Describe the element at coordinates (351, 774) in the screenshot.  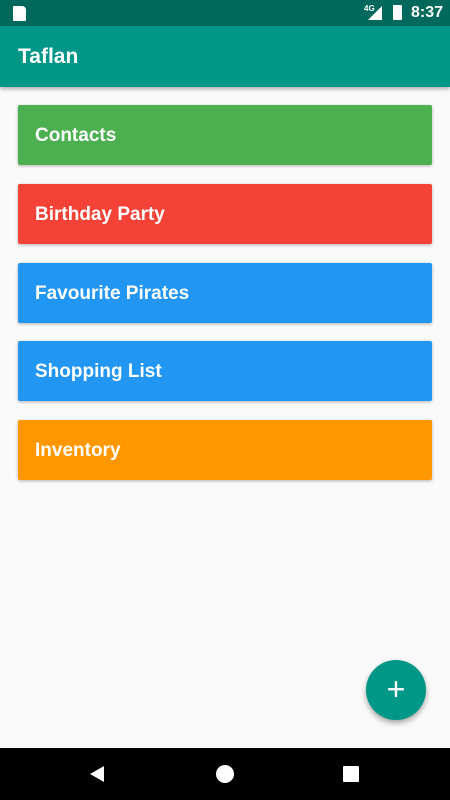
I see `recent-apps-icon` at that location.